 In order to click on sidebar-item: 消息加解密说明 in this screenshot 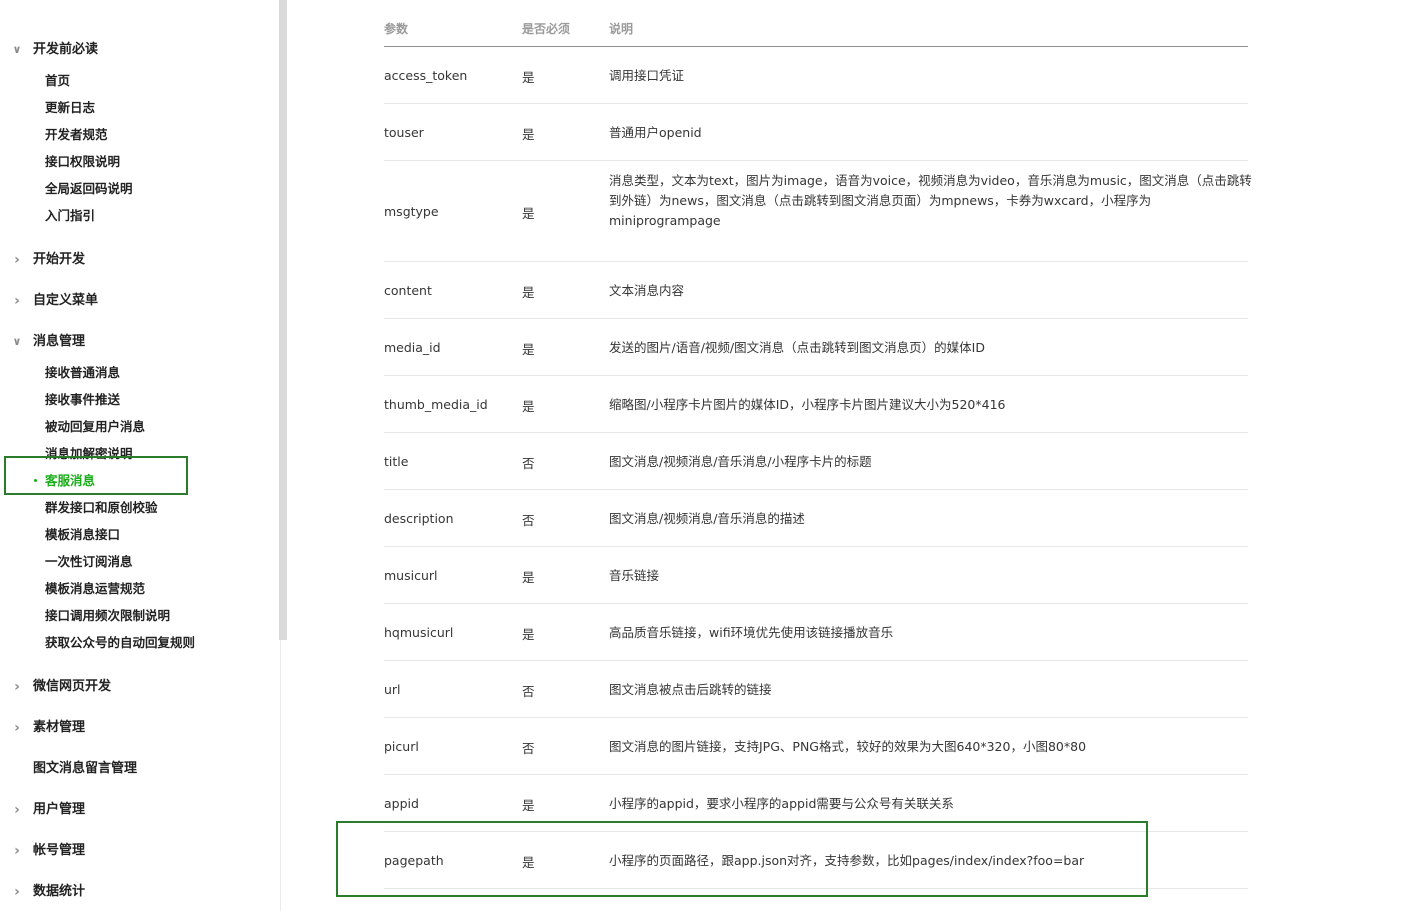, I will do `click(139, 453)`.